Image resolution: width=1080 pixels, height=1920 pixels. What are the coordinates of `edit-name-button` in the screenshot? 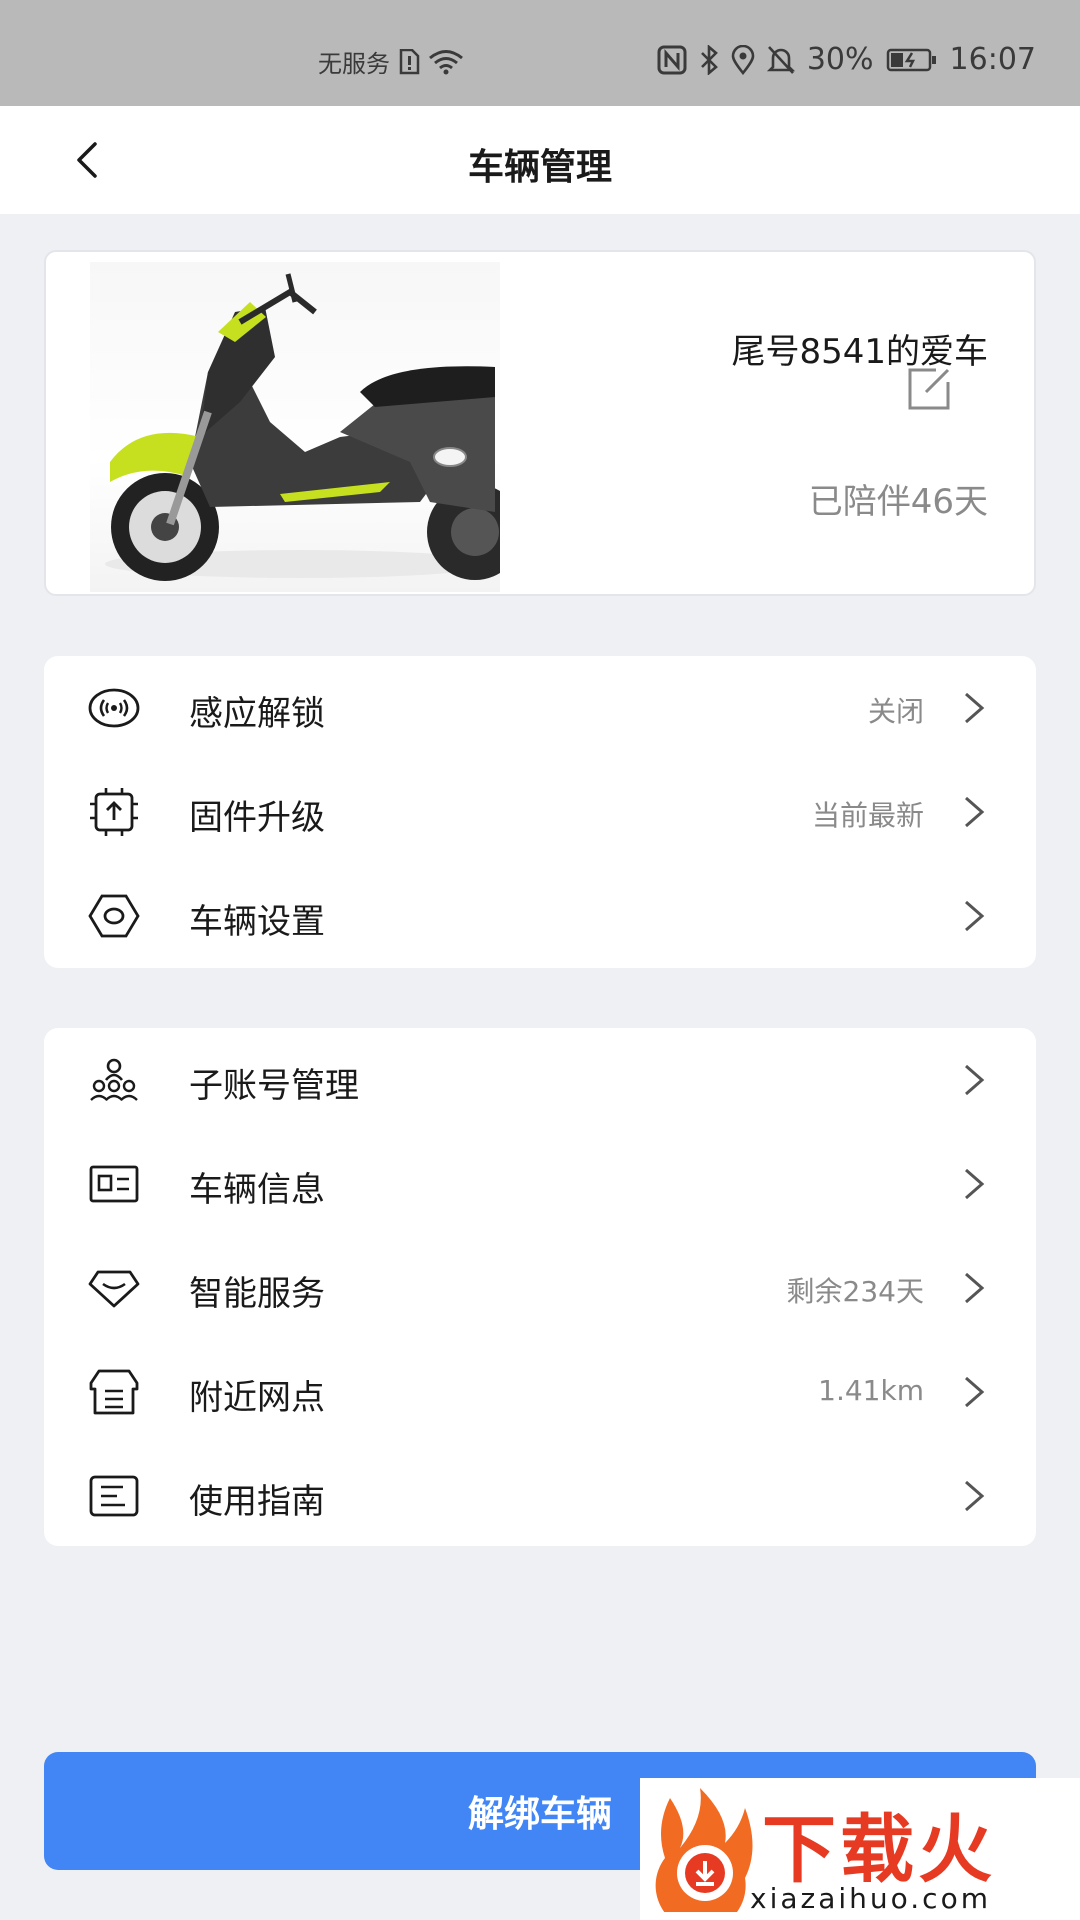 It's located at (929, 389).